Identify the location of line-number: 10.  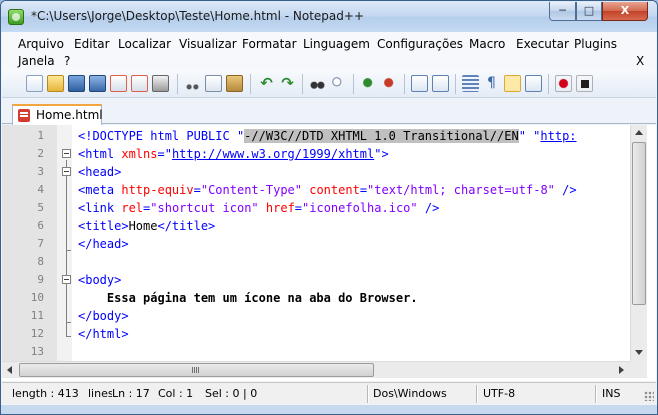
(37, 297).